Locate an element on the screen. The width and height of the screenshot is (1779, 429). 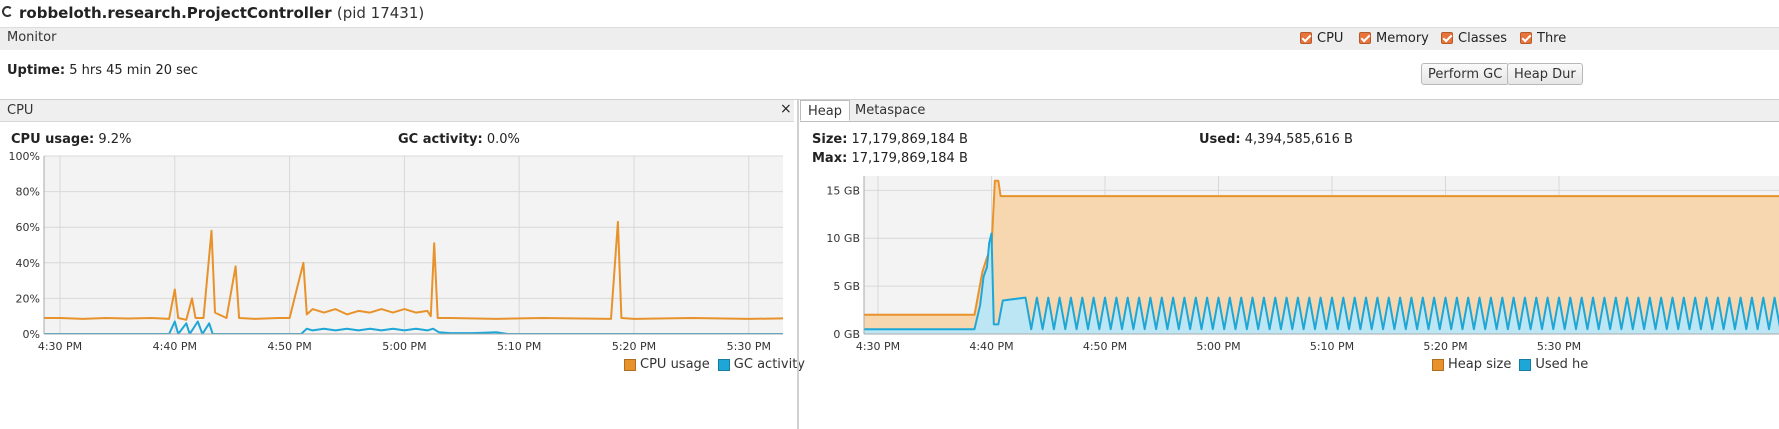
uptime-value: 5 hrs 45 min 20 sec is located at coordinates (134, 70).